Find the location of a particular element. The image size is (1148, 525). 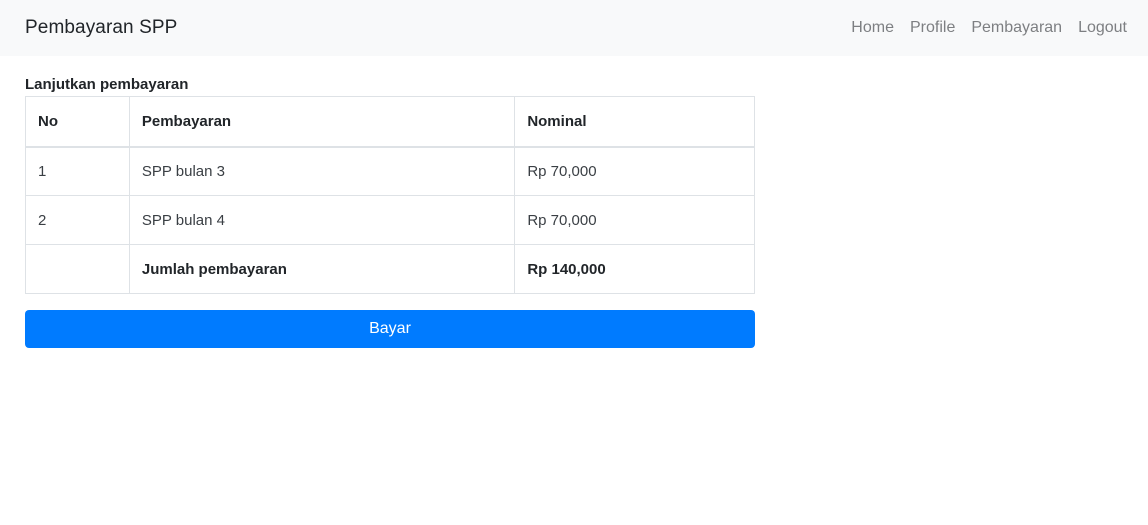

page-title: Lanjutkan pembayaran is located at coordinates (107, 84).